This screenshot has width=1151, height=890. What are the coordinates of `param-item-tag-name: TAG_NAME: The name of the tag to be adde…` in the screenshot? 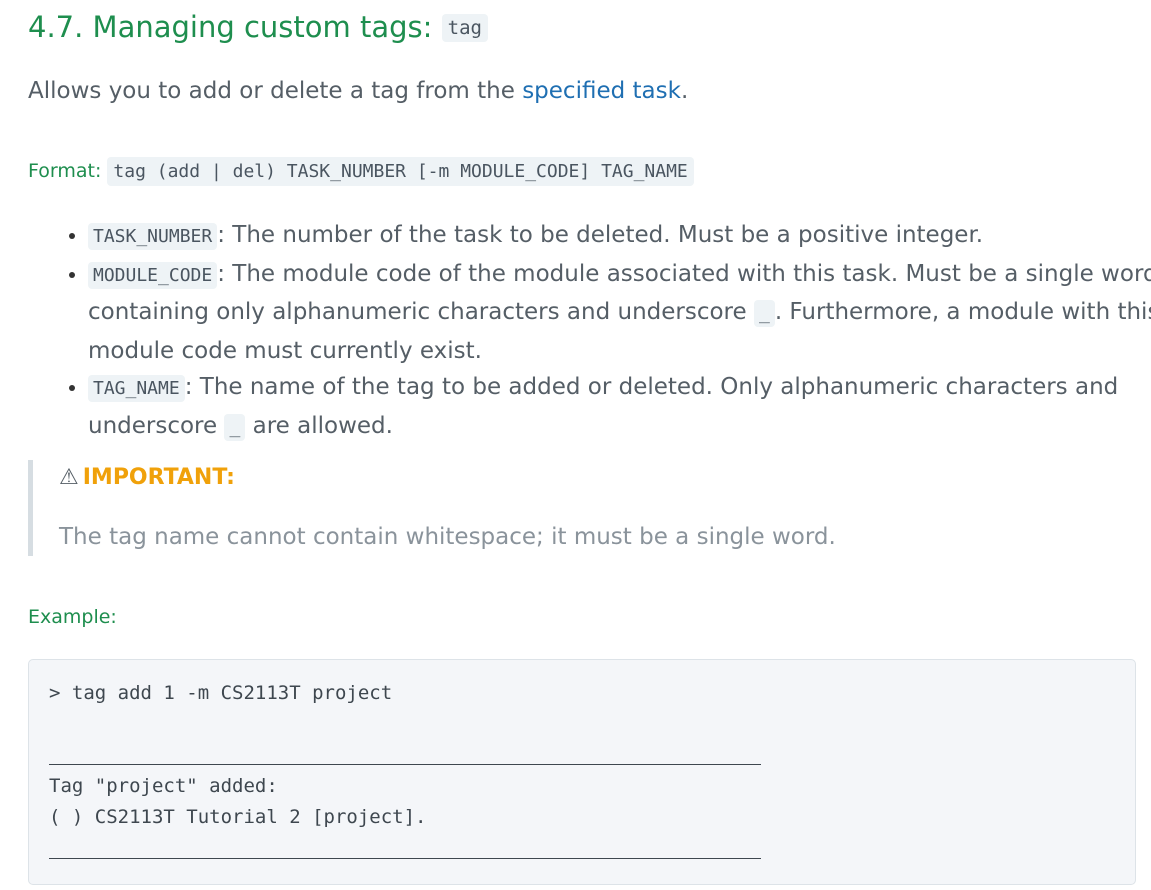 It's located at (619, 407).